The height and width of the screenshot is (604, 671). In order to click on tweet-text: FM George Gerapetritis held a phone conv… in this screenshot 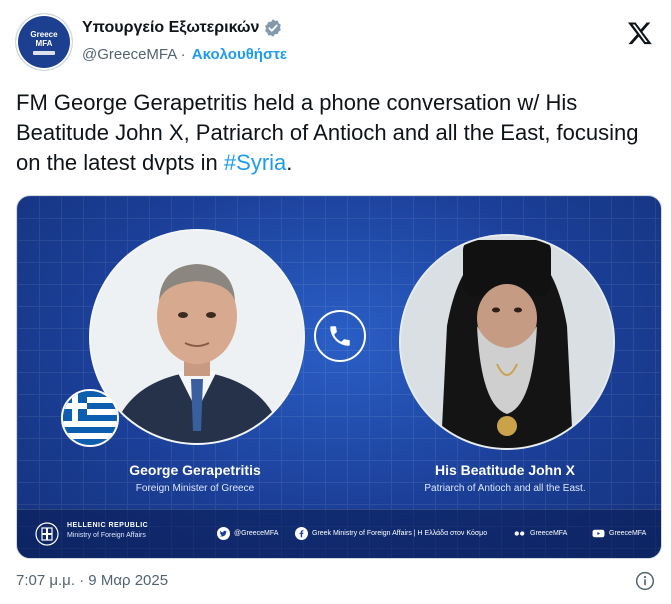, I will do `click(336, 133)`.